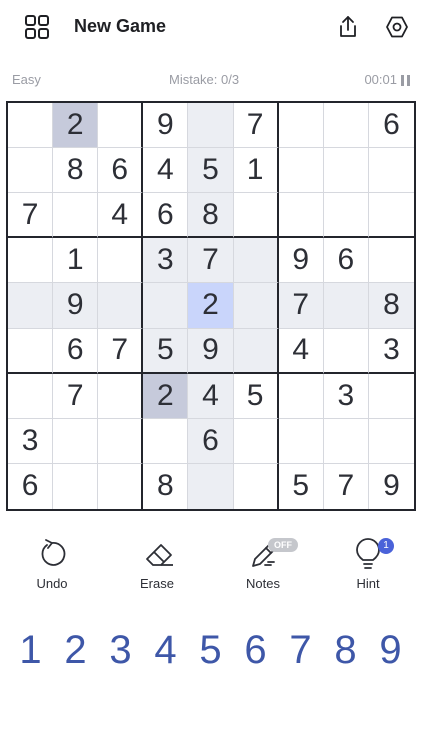 Image resolution: width=422 pixels, height=750 pixels. What do you see at coordinates (166, 261) in the screenshot?
I see `cell-r4-c4: 3` at bounding box center [166, 261].